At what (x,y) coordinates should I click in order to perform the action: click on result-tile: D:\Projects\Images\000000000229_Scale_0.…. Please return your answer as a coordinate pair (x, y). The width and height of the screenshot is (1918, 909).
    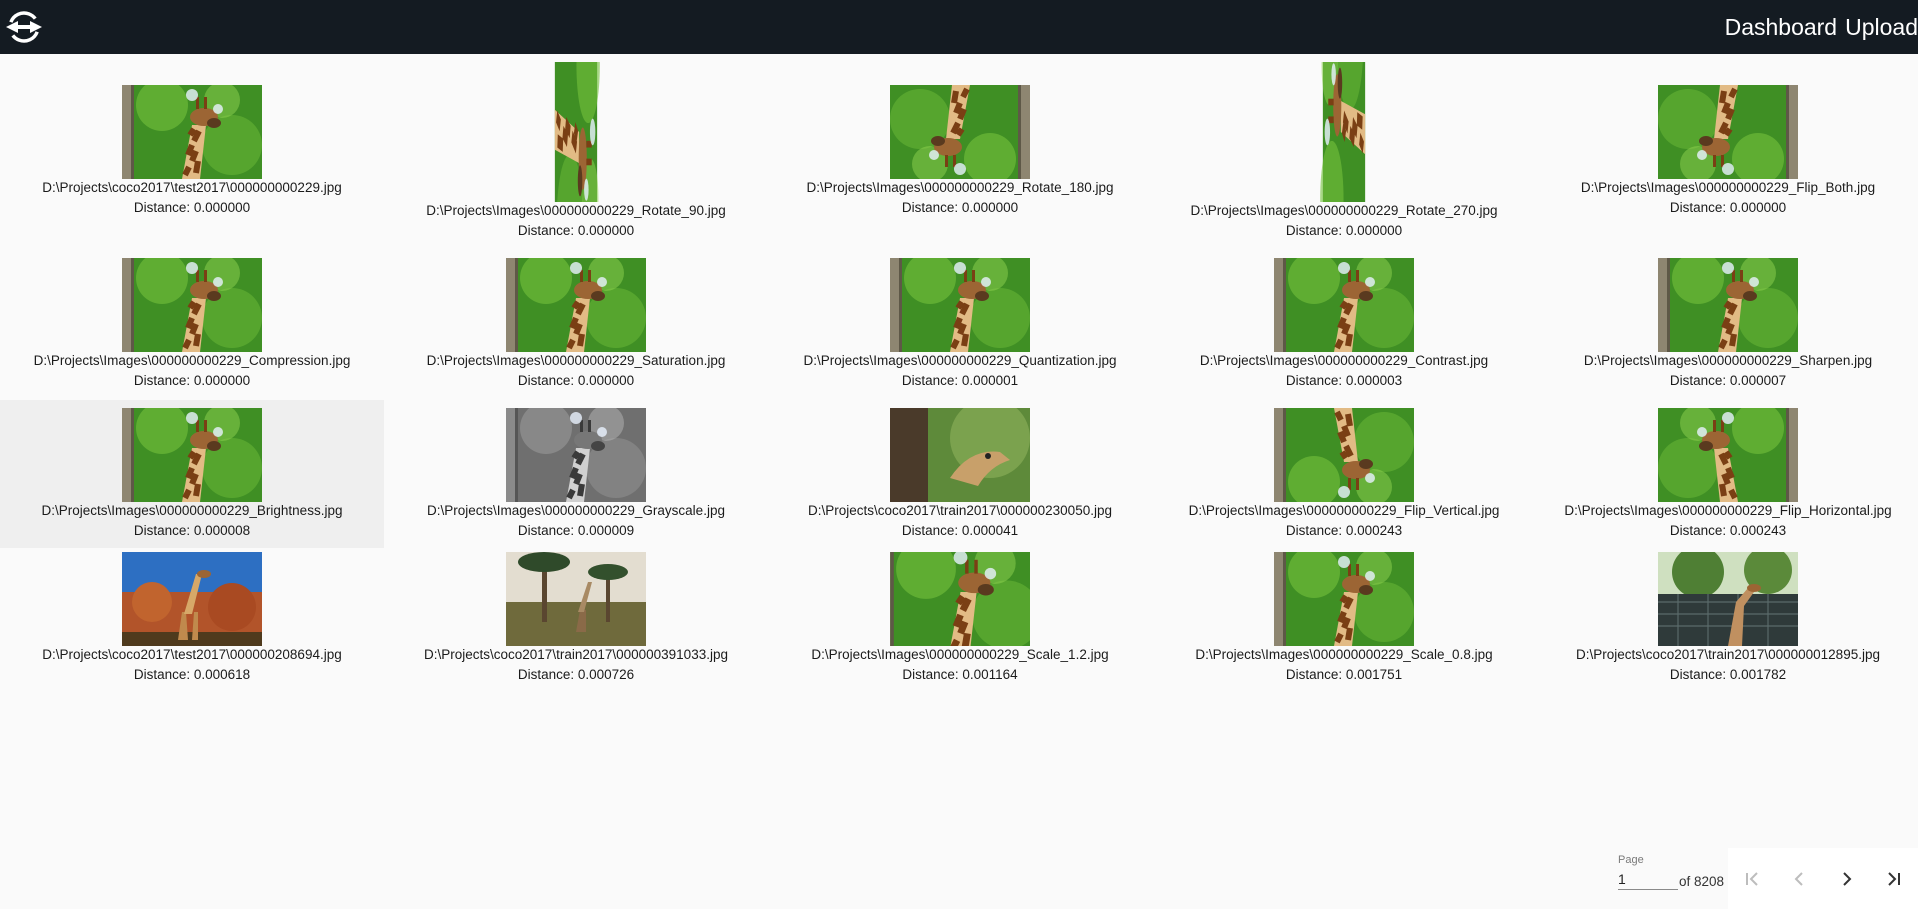
    Looking at the image, I should click on (1344, 623).